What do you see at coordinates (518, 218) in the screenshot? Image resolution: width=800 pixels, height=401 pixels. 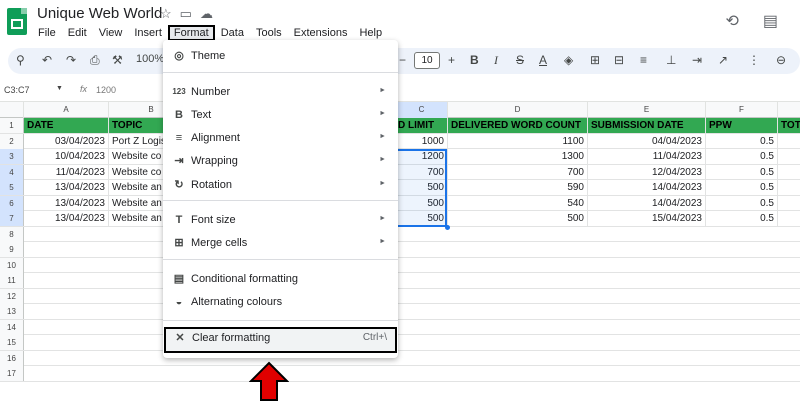 I see `cell: 500` at bounding box center [518, 218].